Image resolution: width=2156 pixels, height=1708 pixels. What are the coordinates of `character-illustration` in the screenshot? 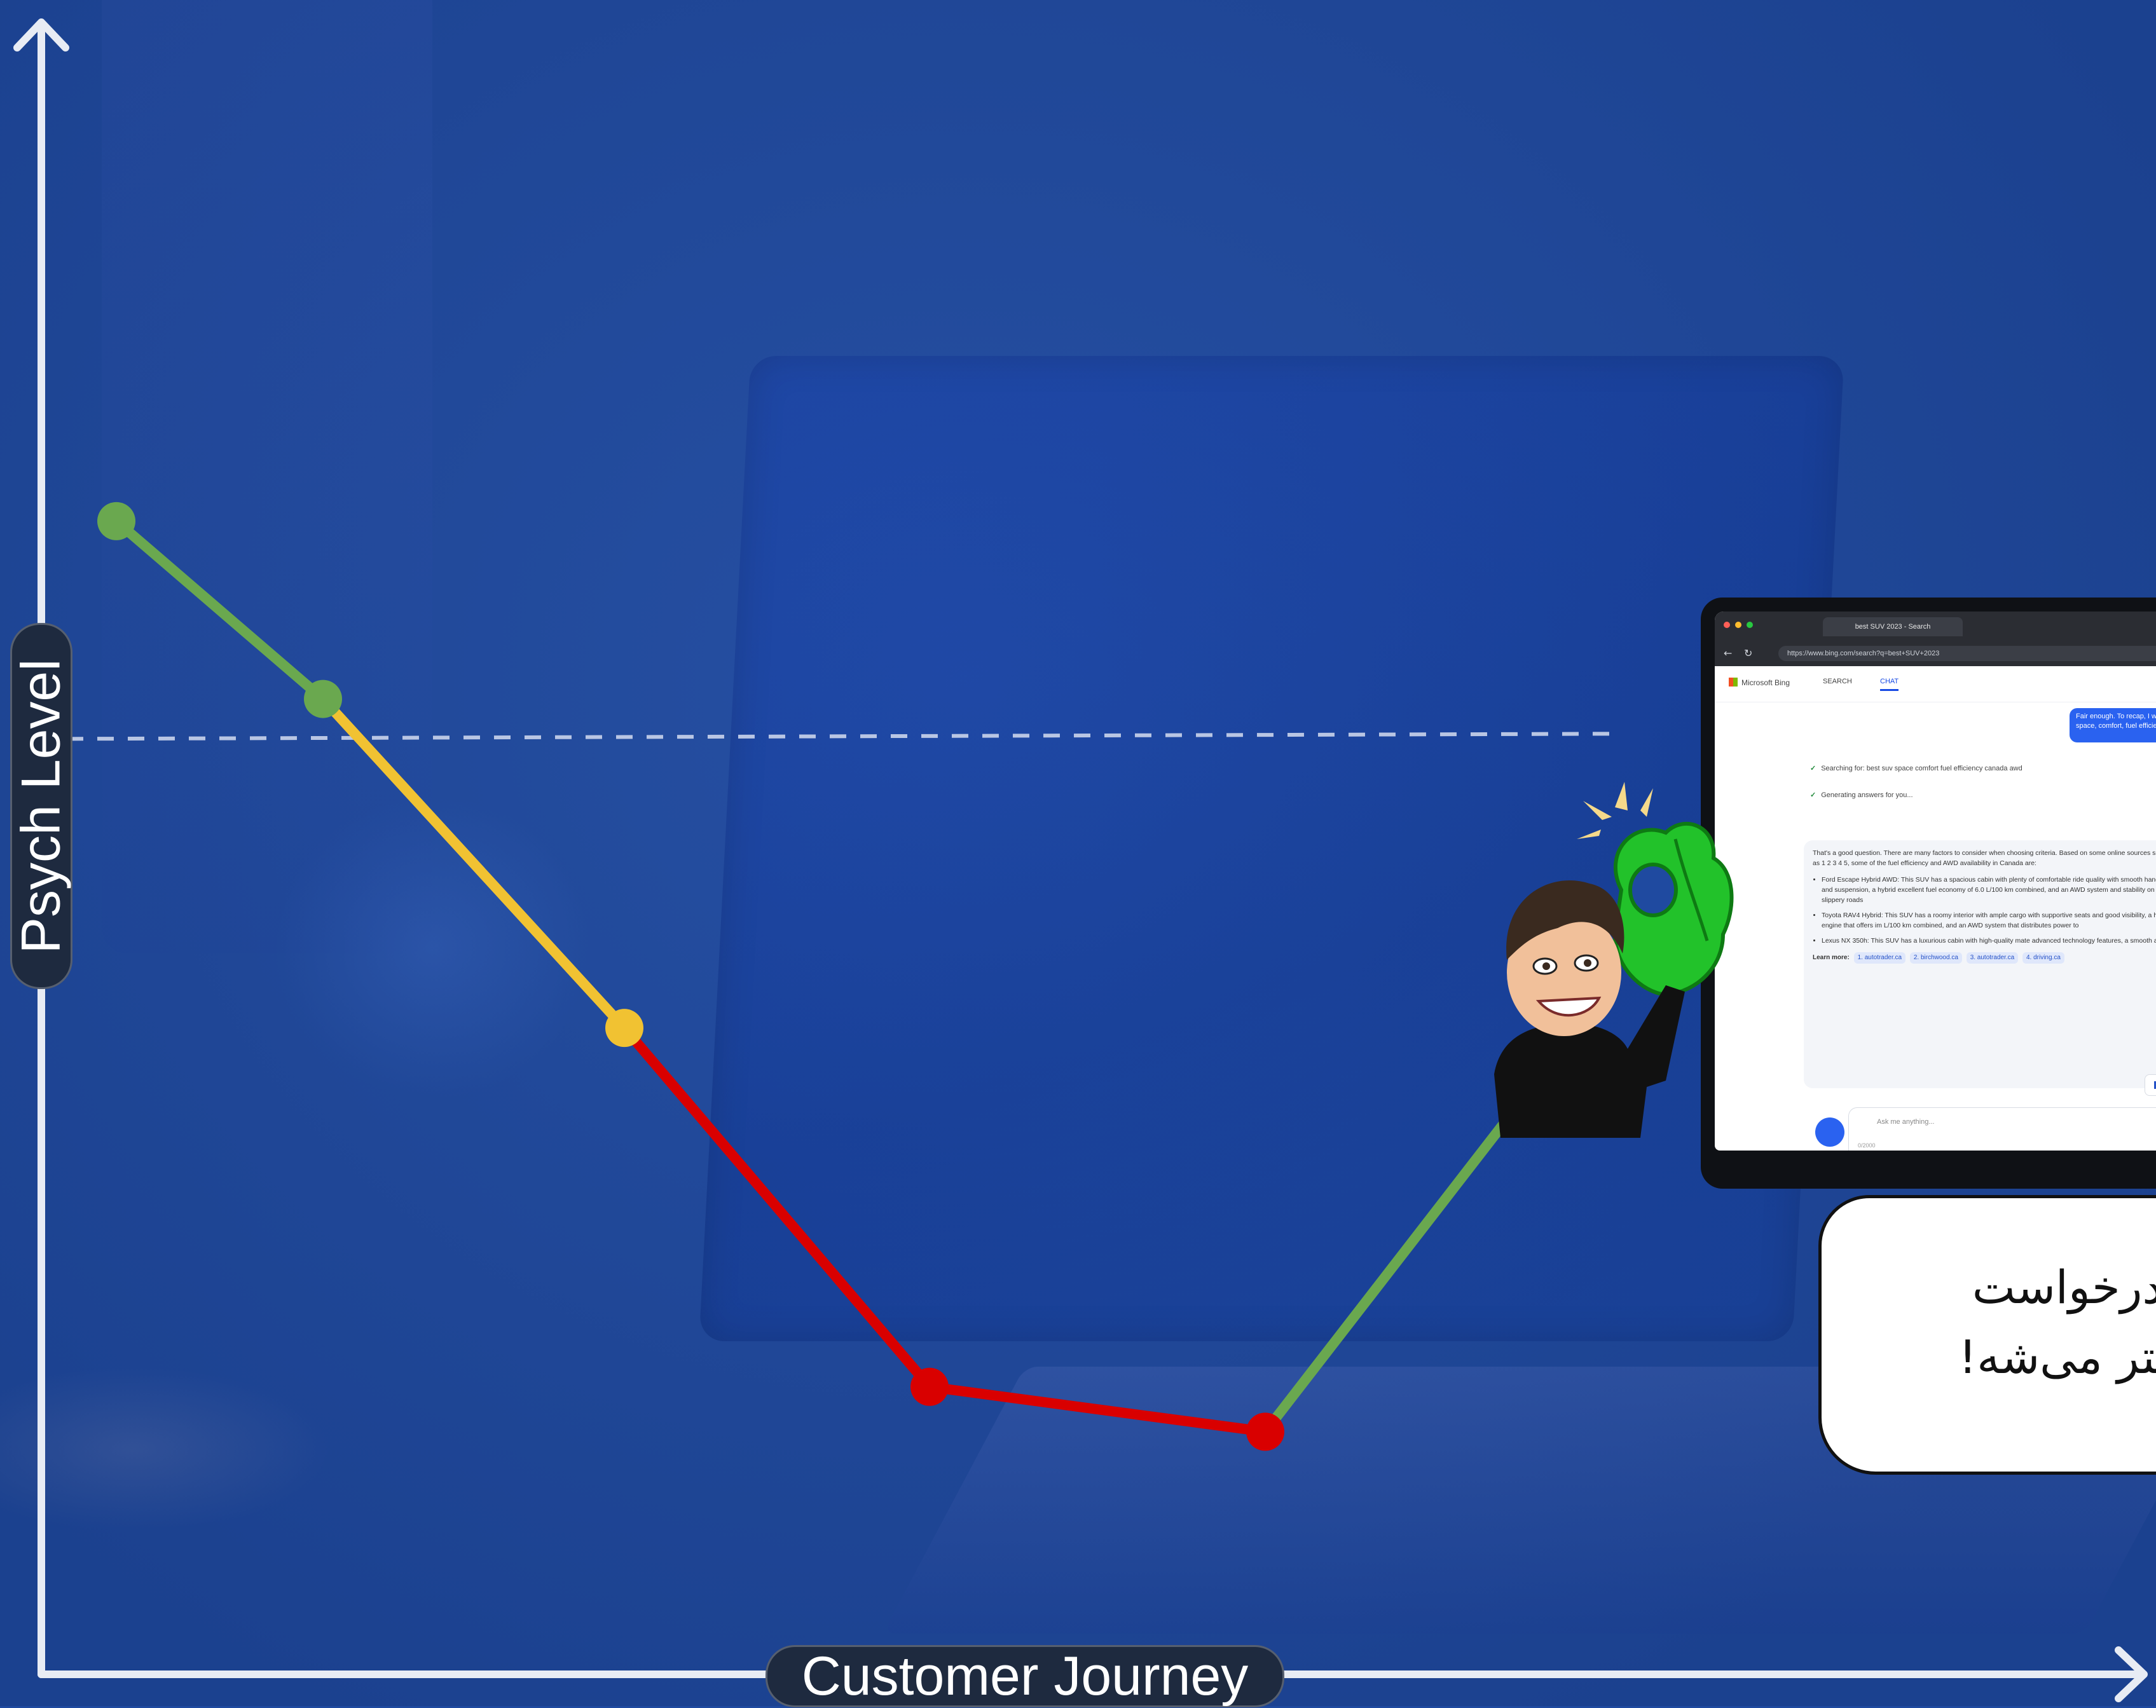 It's located at (1614, 960).